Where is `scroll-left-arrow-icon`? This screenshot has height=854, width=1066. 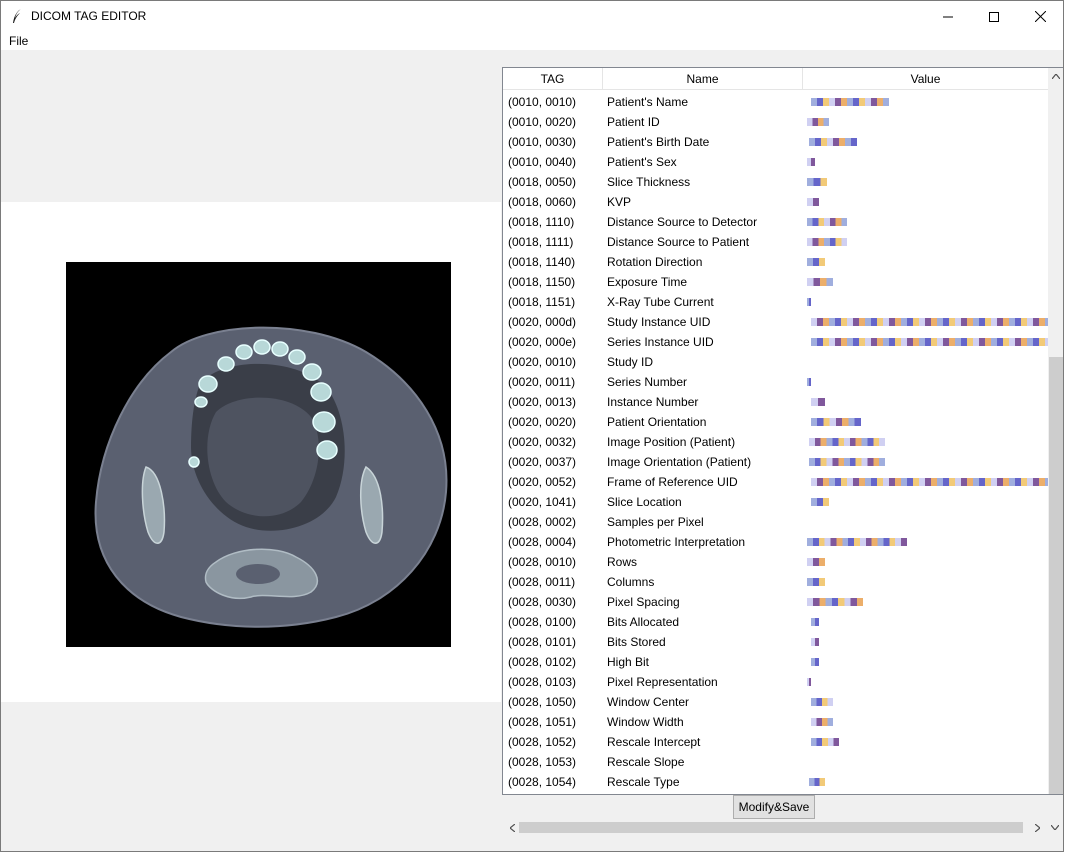 scroll-left-arrow-icon is located at coordinates (512, 827).